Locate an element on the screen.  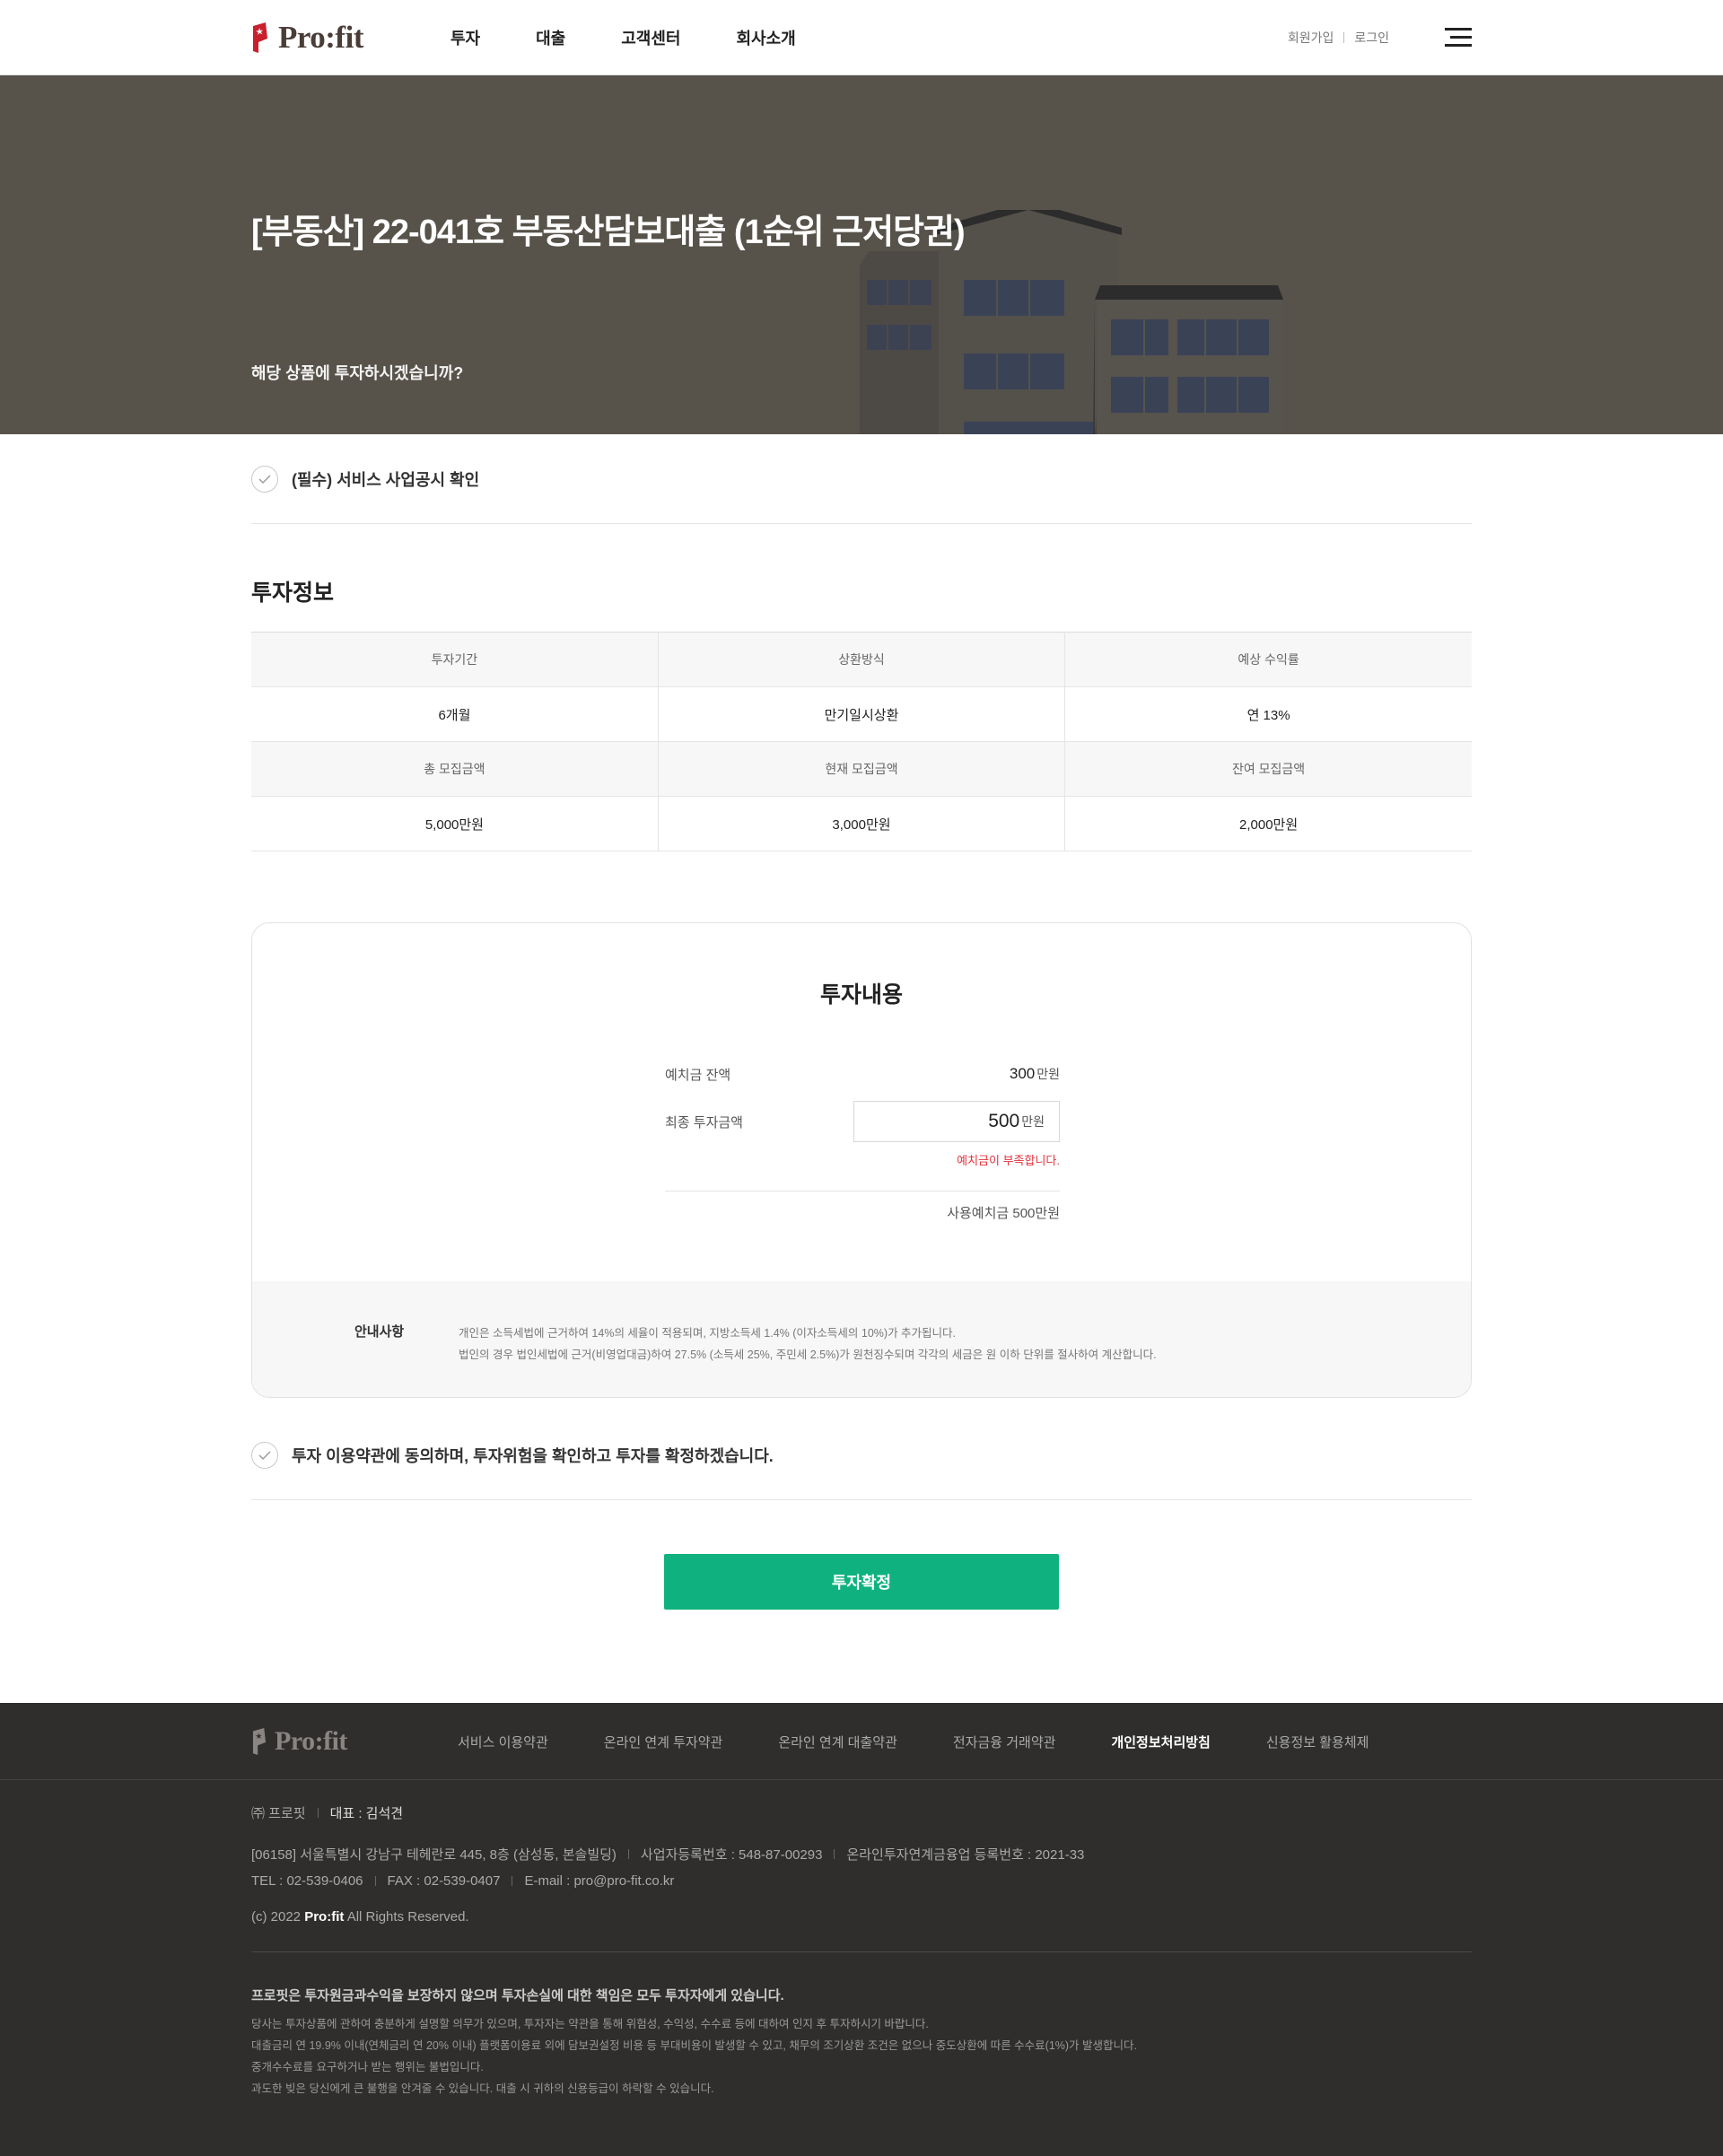
footer-link-credit-info: 신용정보 활용체제 is located at coordinates (1317, 1742).